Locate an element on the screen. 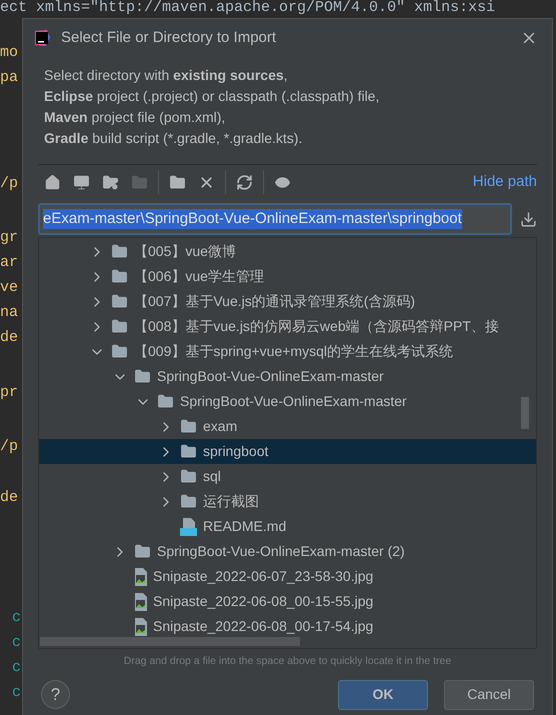 This screenshot has width=556, height=715. tree-item: 【007】基于Vue.js的通讯录管理系统(含源码) is located at coordinates (287, 301).